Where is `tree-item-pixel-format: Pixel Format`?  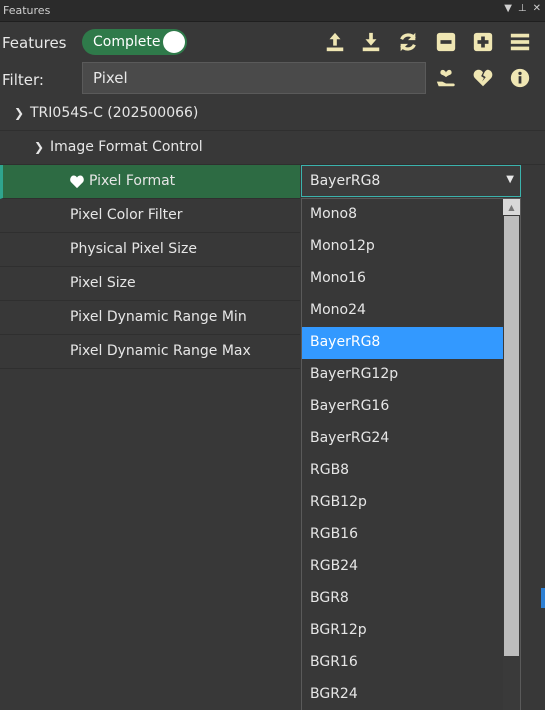
tree-item-pixel-format: Pixel Format is located at coordinates (150, 182).